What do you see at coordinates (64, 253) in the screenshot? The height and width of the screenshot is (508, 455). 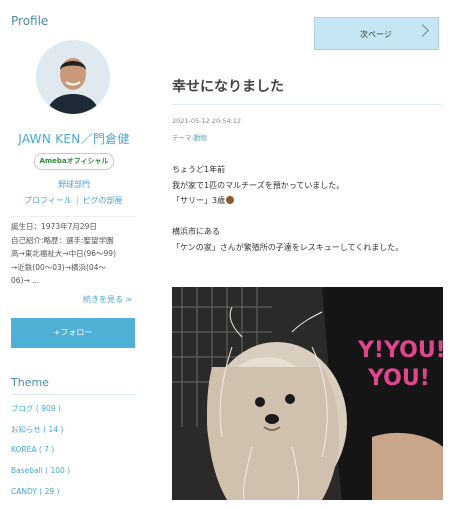 I see `profile-line: 高→東北福祉大→中日(96〜99)` at bounding box center [64, 253].